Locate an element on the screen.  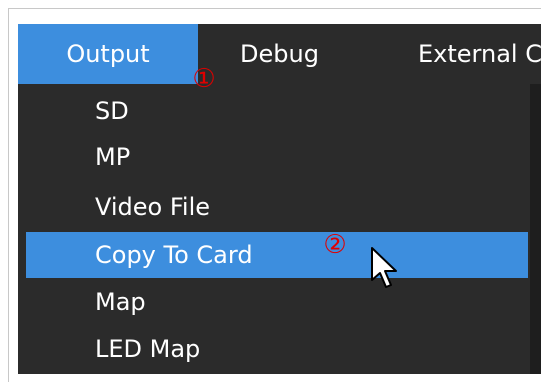
mouse-pointer-icon is located at coordinates (385, 268).